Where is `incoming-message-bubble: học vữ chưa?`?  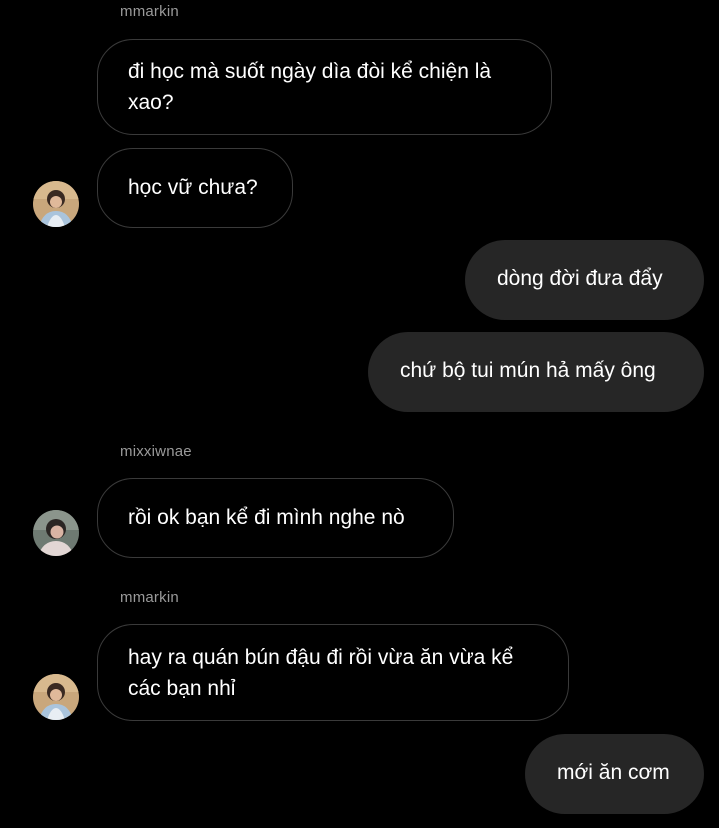
incoming-message-bubble: học vữ chưa? is located at coordinates (195, 188).